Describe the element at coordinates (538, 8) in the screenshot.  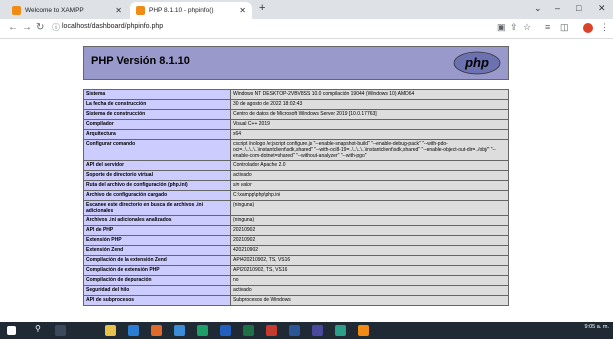
I see `tab-search-dropdown-icon: ⌄` at that location.